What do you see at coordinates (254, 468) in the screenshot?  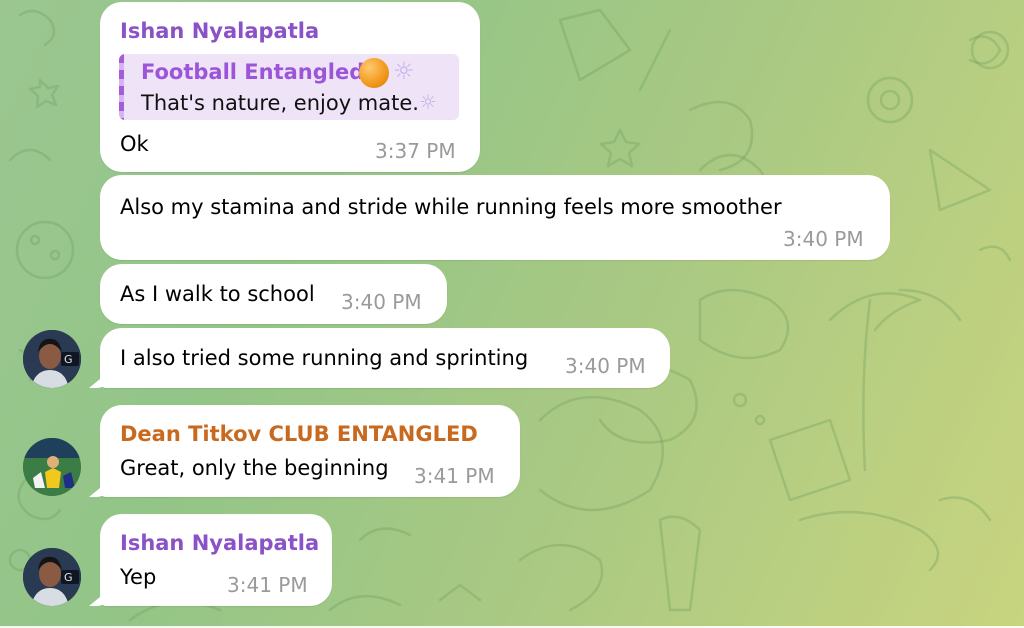 I see `message-text: Great, only the beginning` at bounding box center [254, 468].